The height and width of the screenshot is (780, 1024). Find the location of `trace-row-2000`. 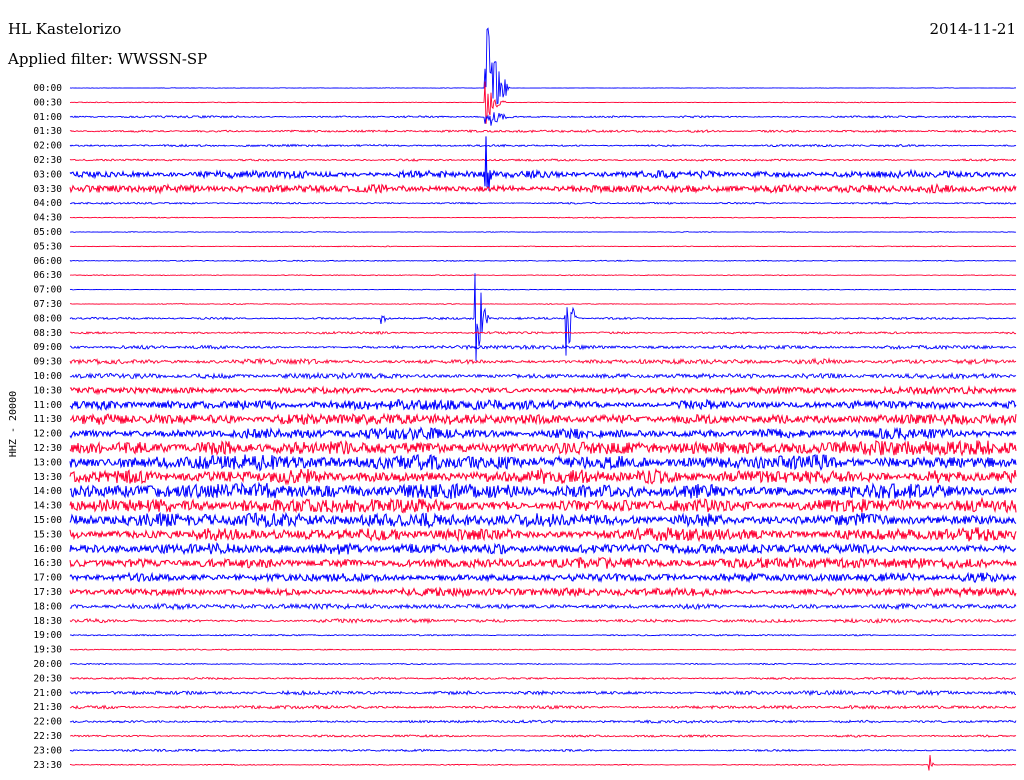

trace-row-2000 is located at coordinates (543, 663).